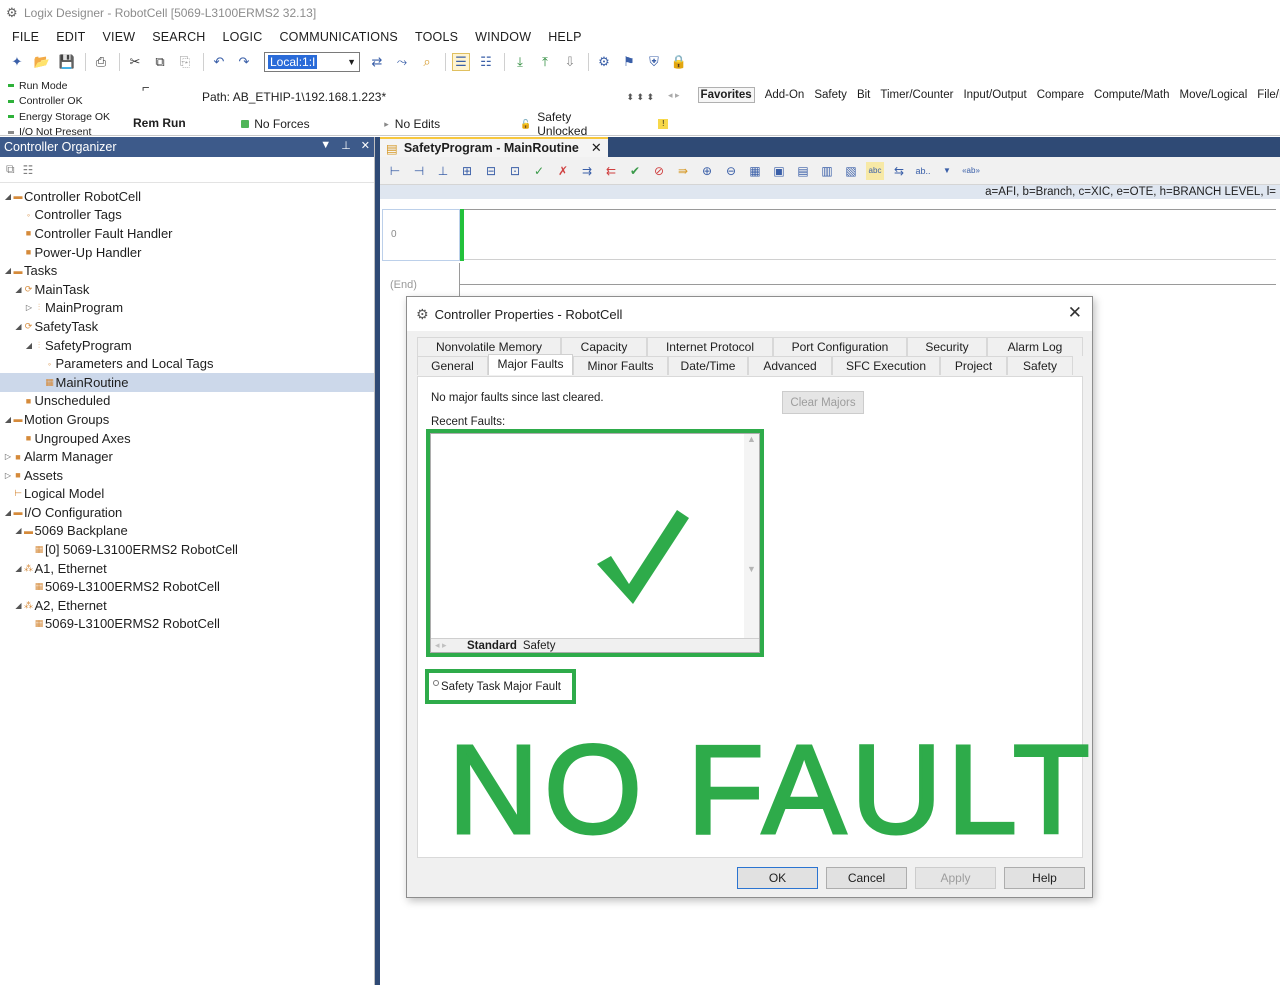  What do you see at coordinates (710, 346) in the screenshot?
I see `tab-internet-protocol: Internet Protocol` at bounding box center [710, 346].